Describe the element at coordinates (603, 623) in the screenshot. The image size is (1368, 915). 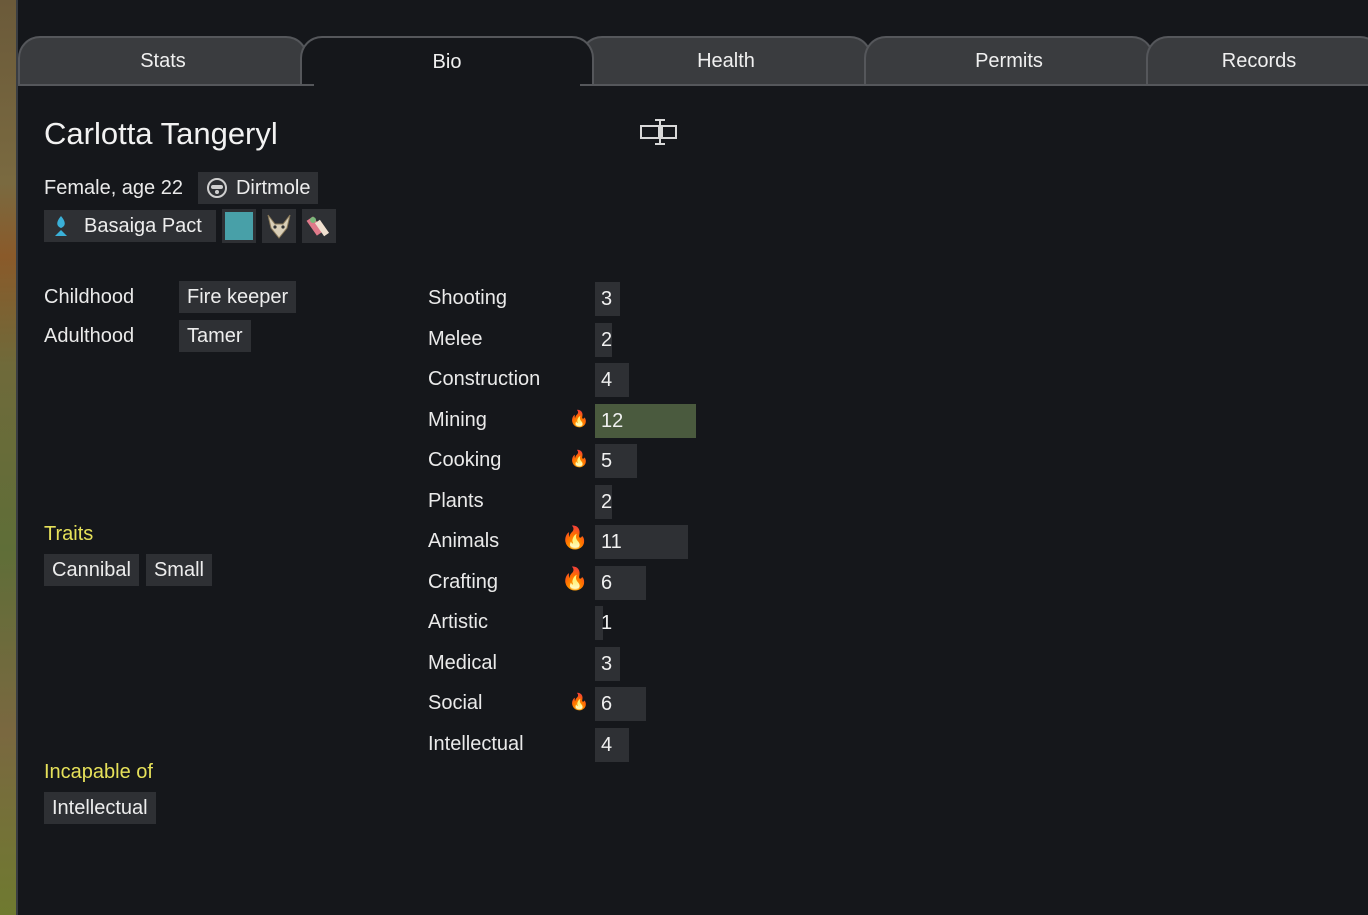
I see `skill-level-bar: 1` at that location.